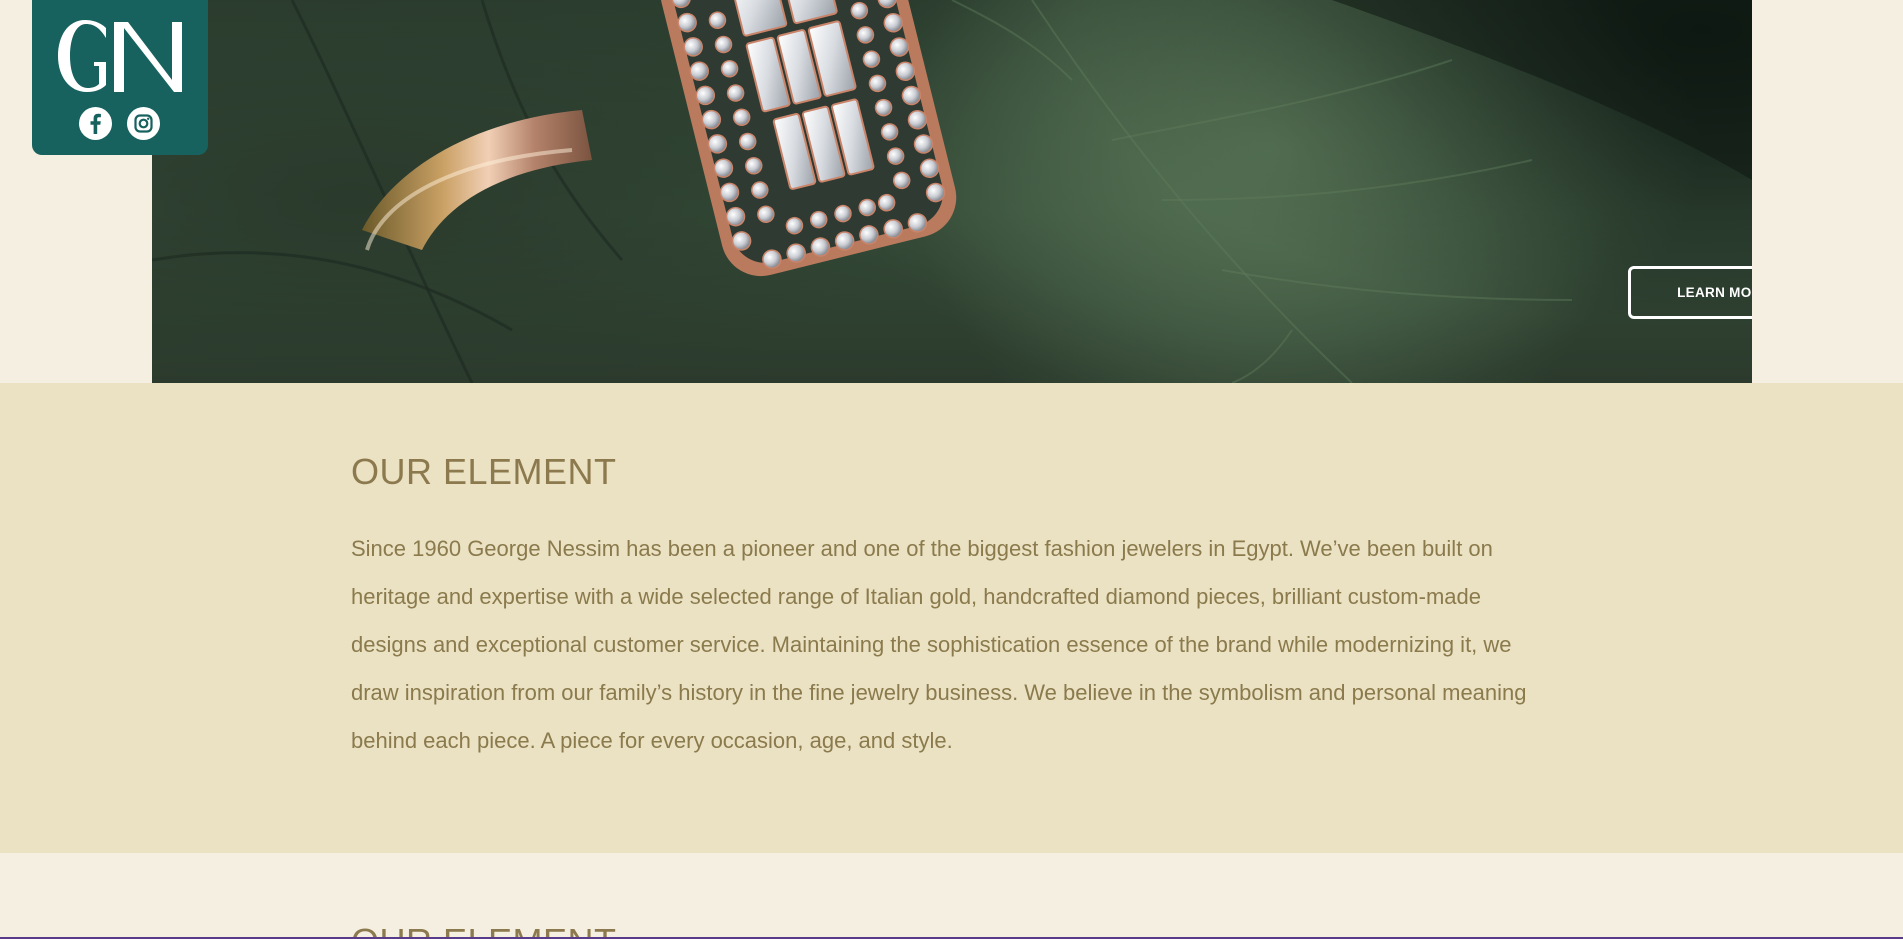 The width and height of the screenshot is (1903, 939). Describe the element at coordinates (951, 896) in the screenshot. I see `next-section: OUR ELEMENT` at that location.